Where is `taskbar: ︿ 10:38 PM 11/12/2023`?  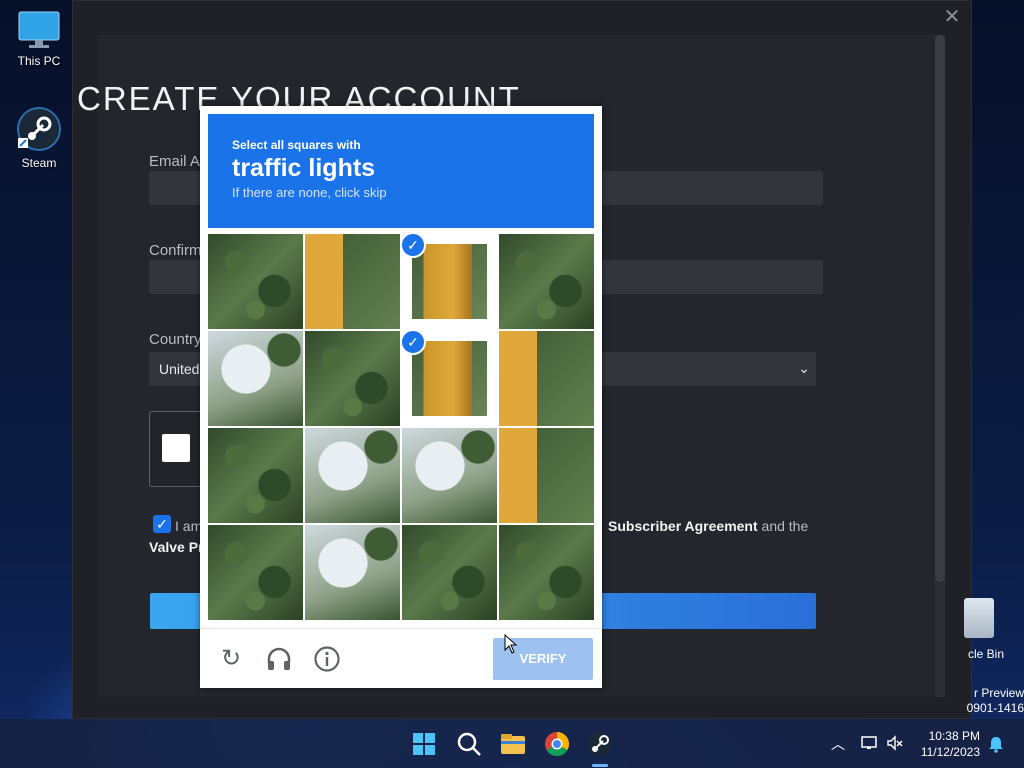
taskbar: ︿ 10:38 PM 11/12/2023 is located at coordinates (512, 743).